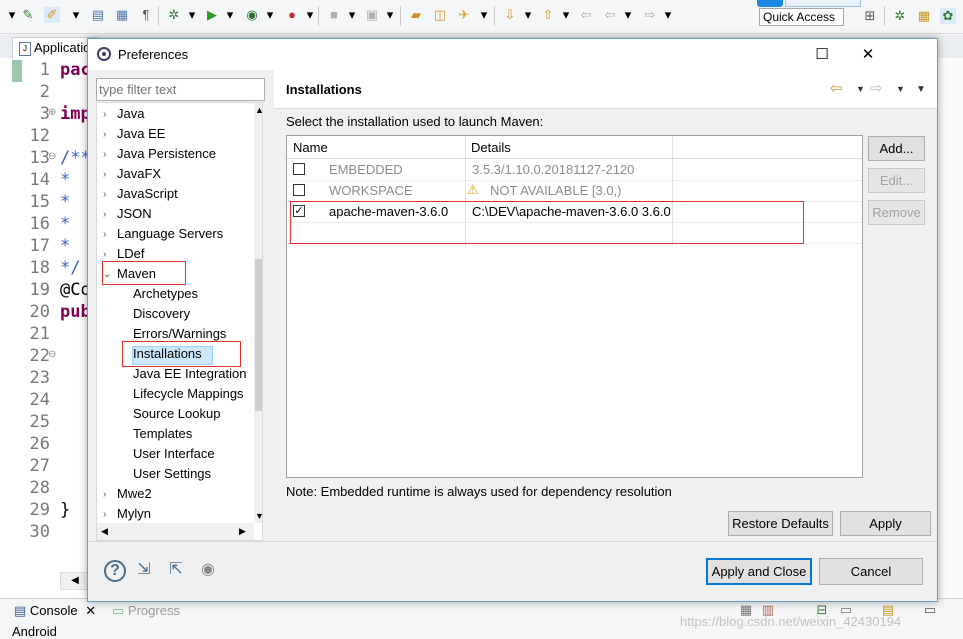  I want to click on editor-scroll-left-icon: ◀, so click(75, 581).